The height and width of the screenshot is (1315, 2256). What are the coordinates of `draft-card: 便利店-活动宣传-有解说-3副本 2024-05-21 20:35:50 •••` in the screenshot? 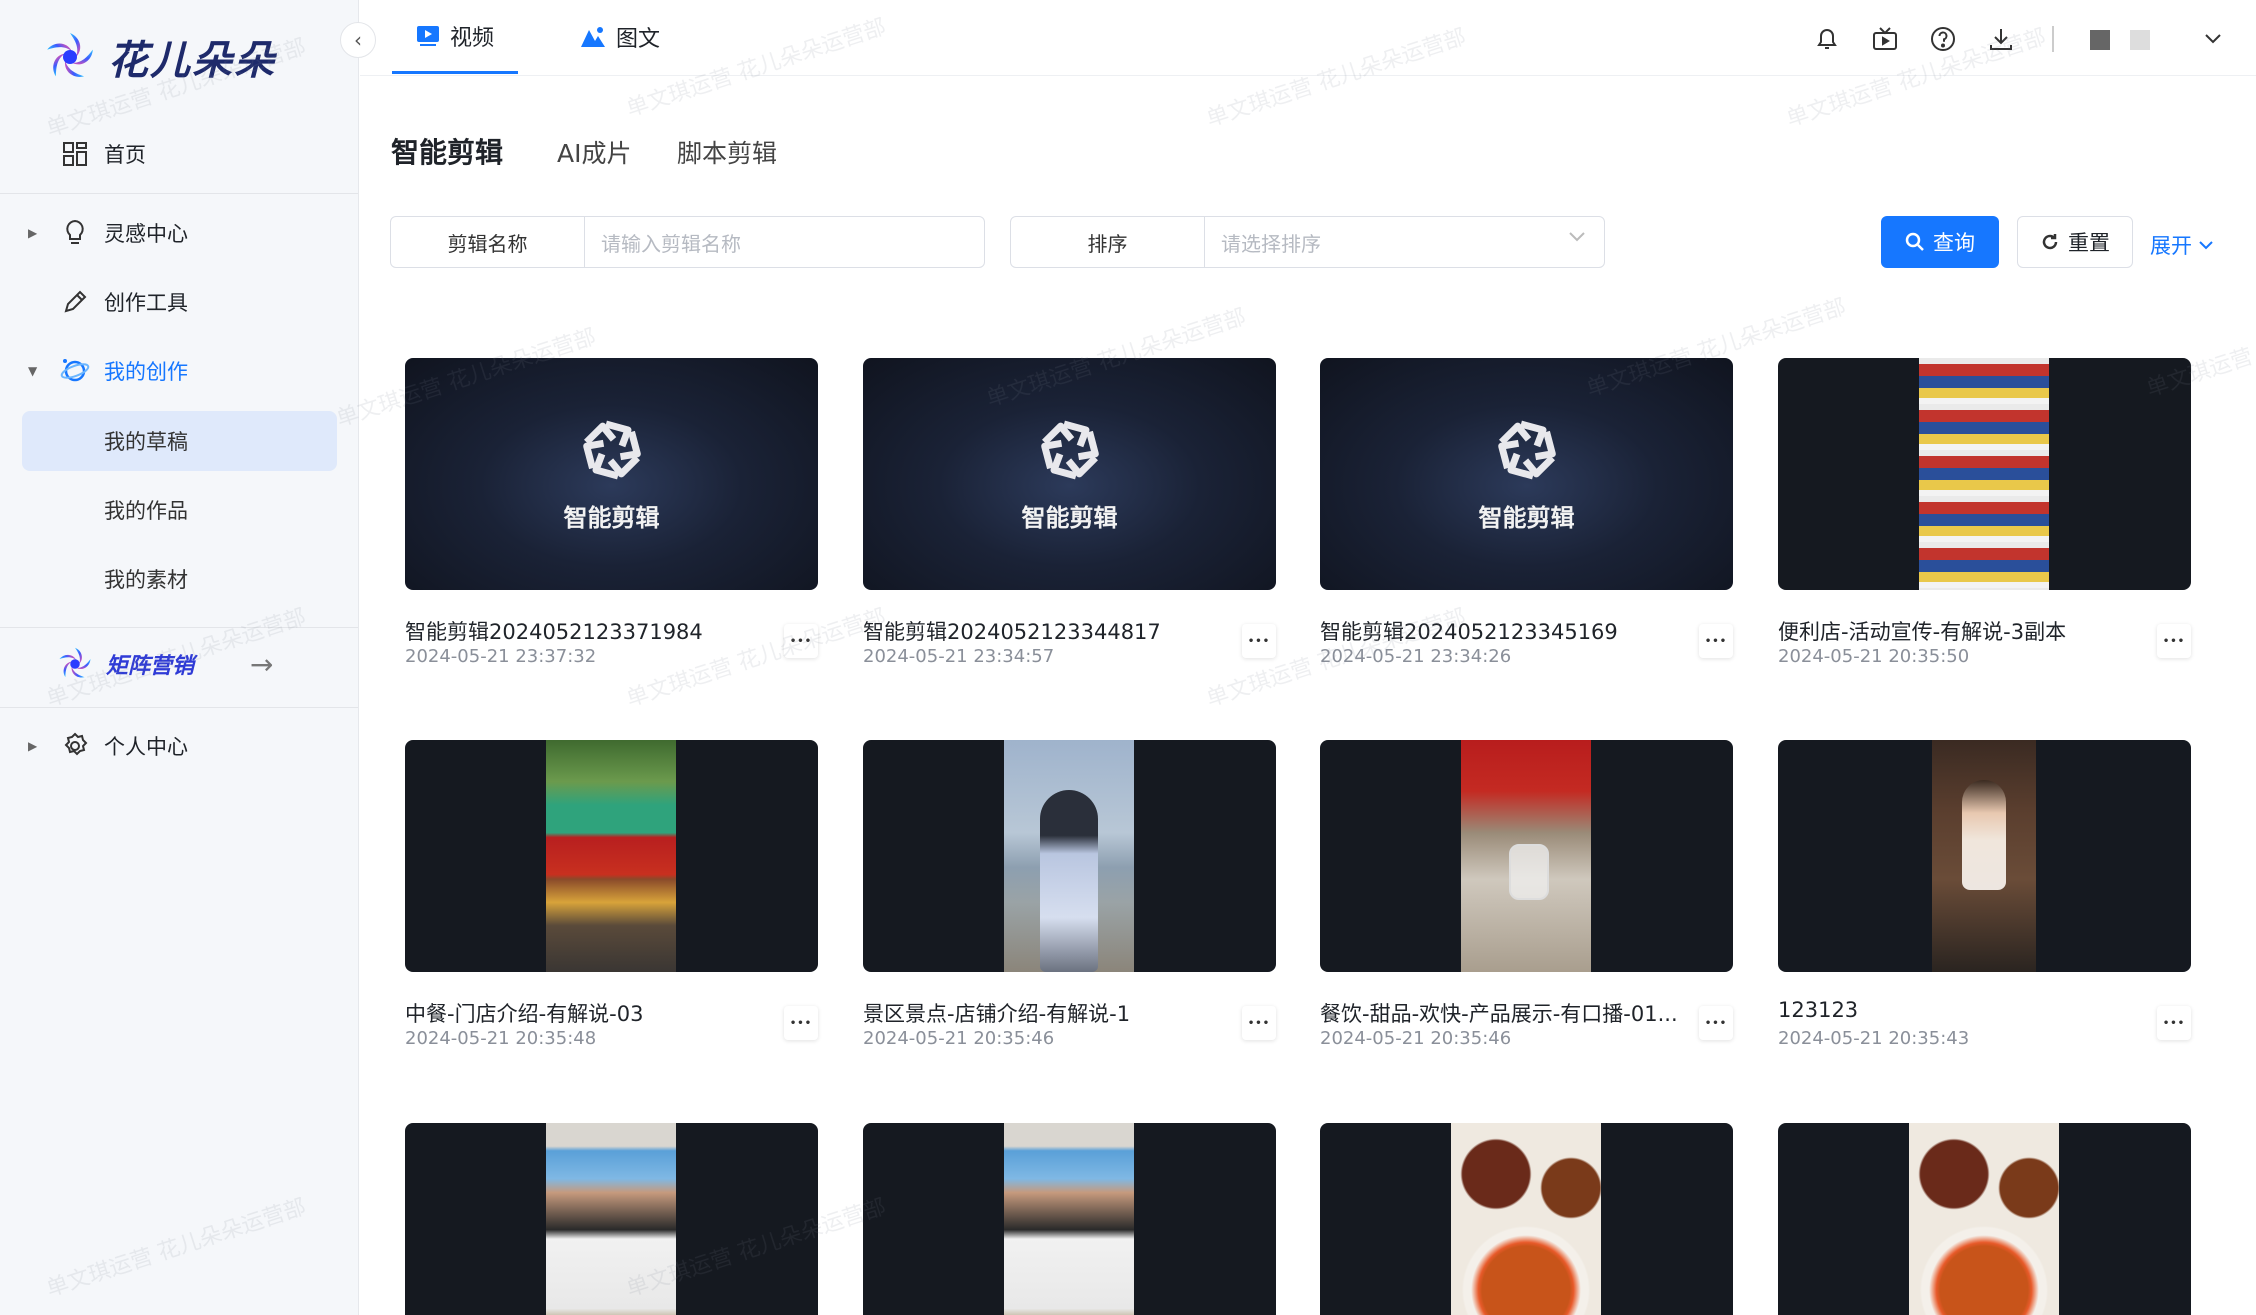 It's located at (1984, 512).